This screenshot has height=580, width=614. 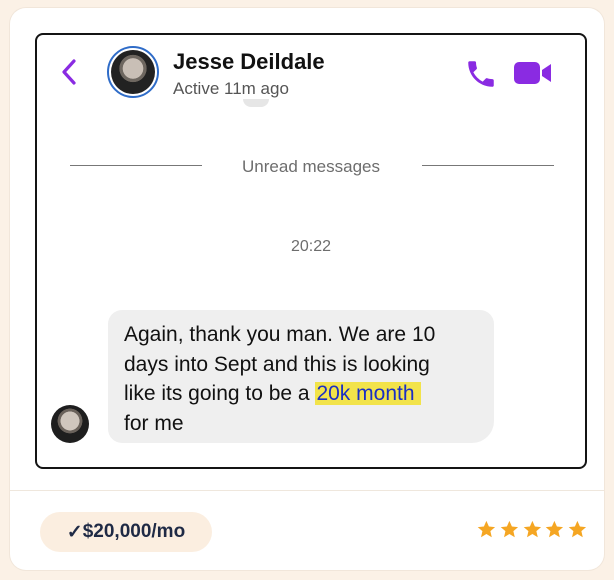 What do you see at coordinates (307, 490) in the screenshot?
I see `footer-divider` at bounding box center [307, 490].